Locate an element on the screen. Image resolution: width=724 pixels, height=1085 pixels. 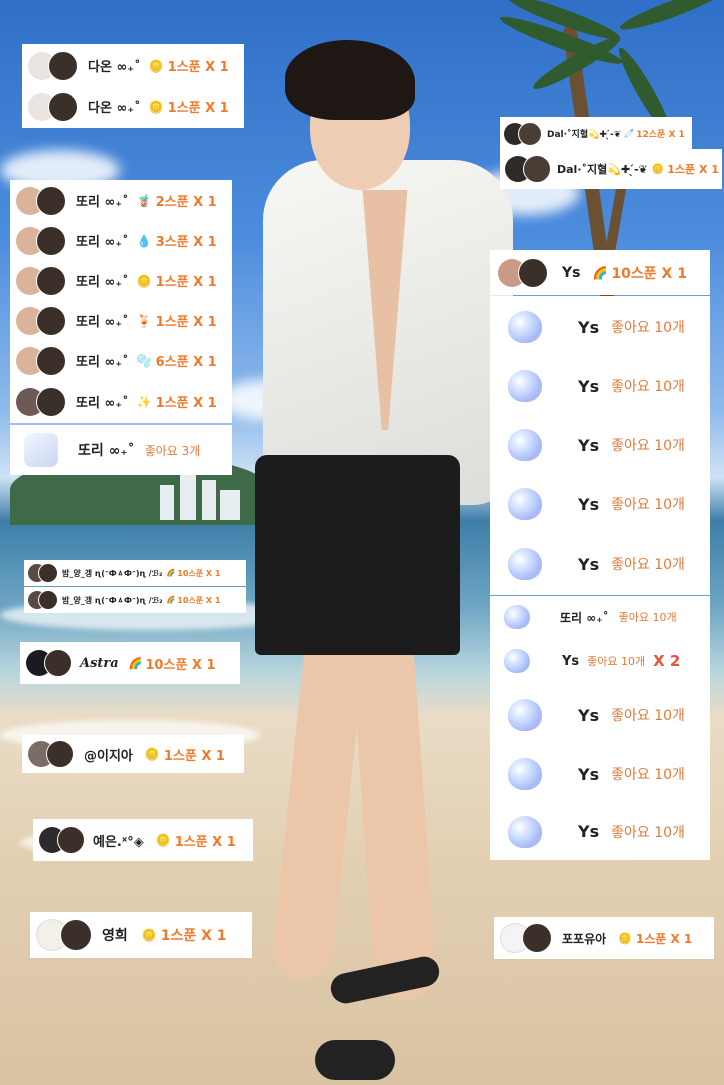
gift-amount: 2스푼 X 1 is located at coordinates (186, 202).